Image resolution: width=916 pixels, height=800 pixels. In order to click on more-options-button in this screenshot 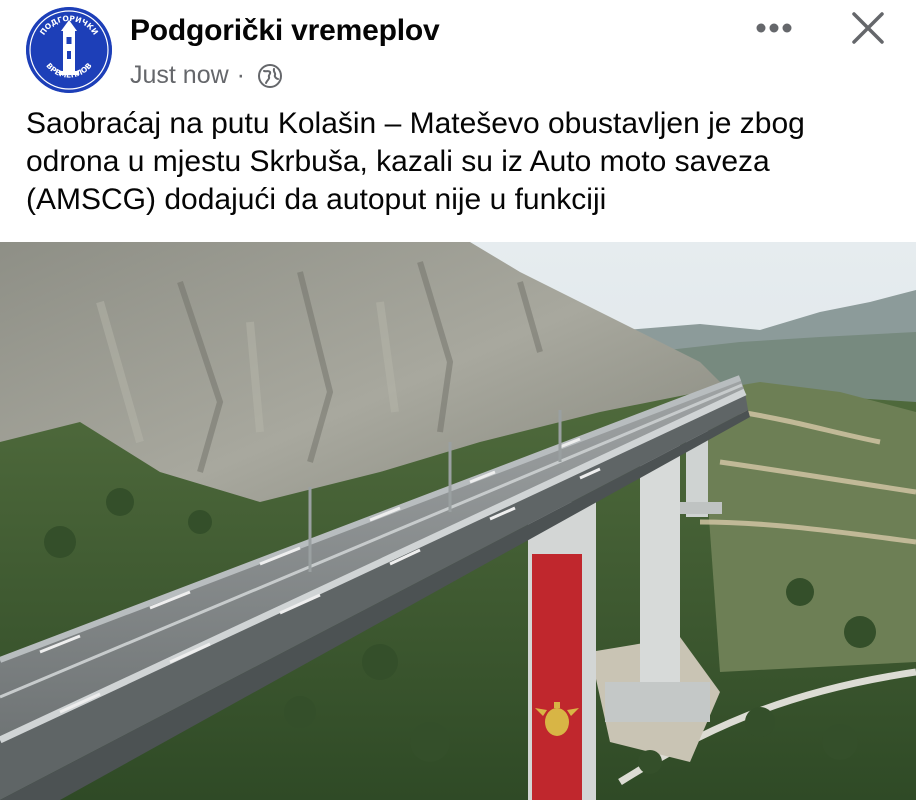, I will do `click(774, 28)`.